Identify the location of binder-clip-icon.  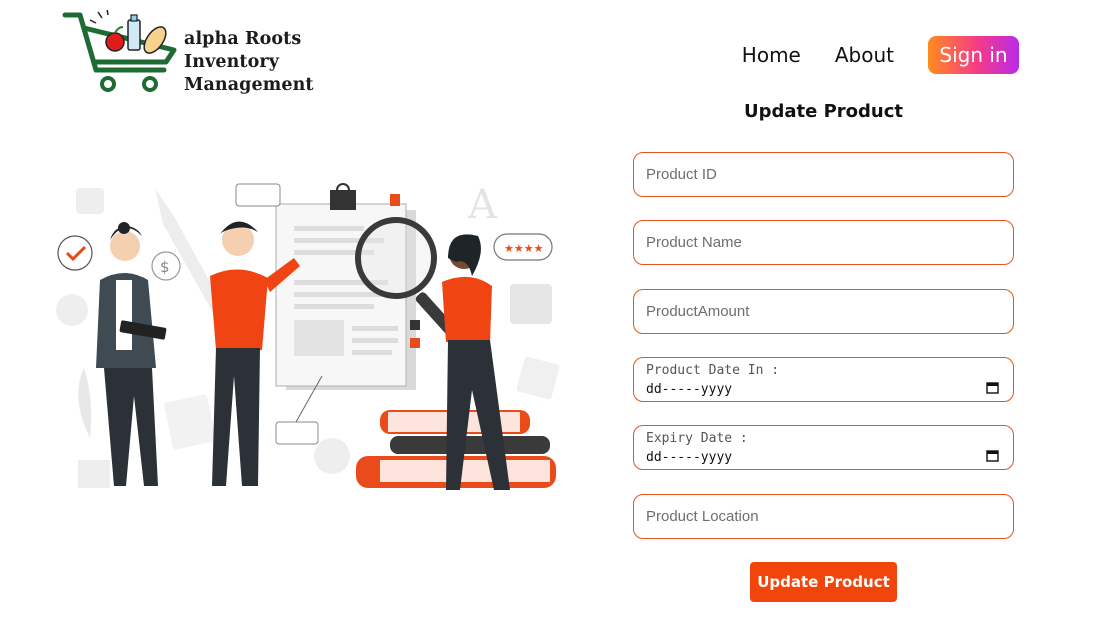
(343, 200).